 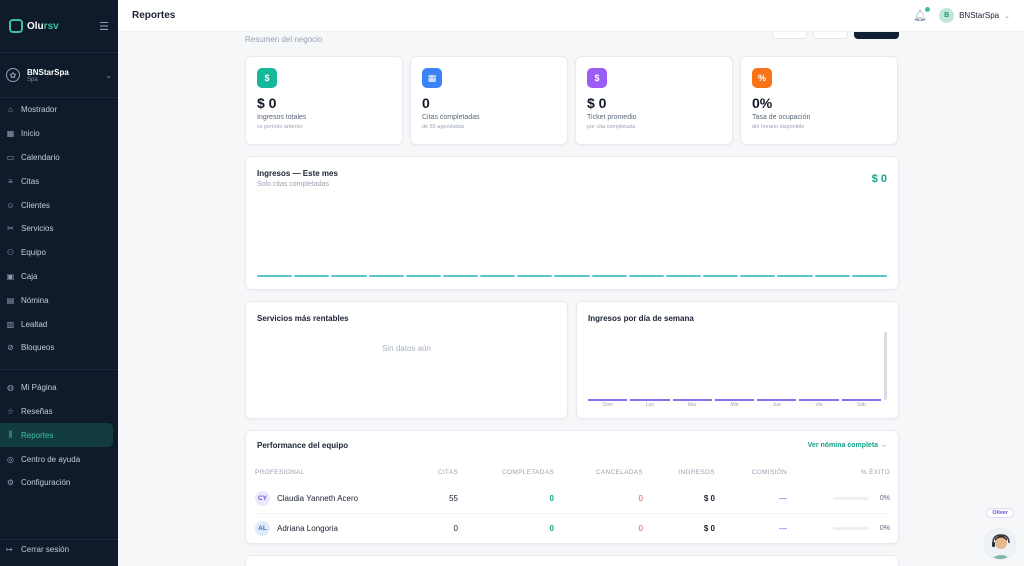 I want to click on business-switcher: ✿ BNStarSpa Spa ⌄, so click(x=59, y=80).